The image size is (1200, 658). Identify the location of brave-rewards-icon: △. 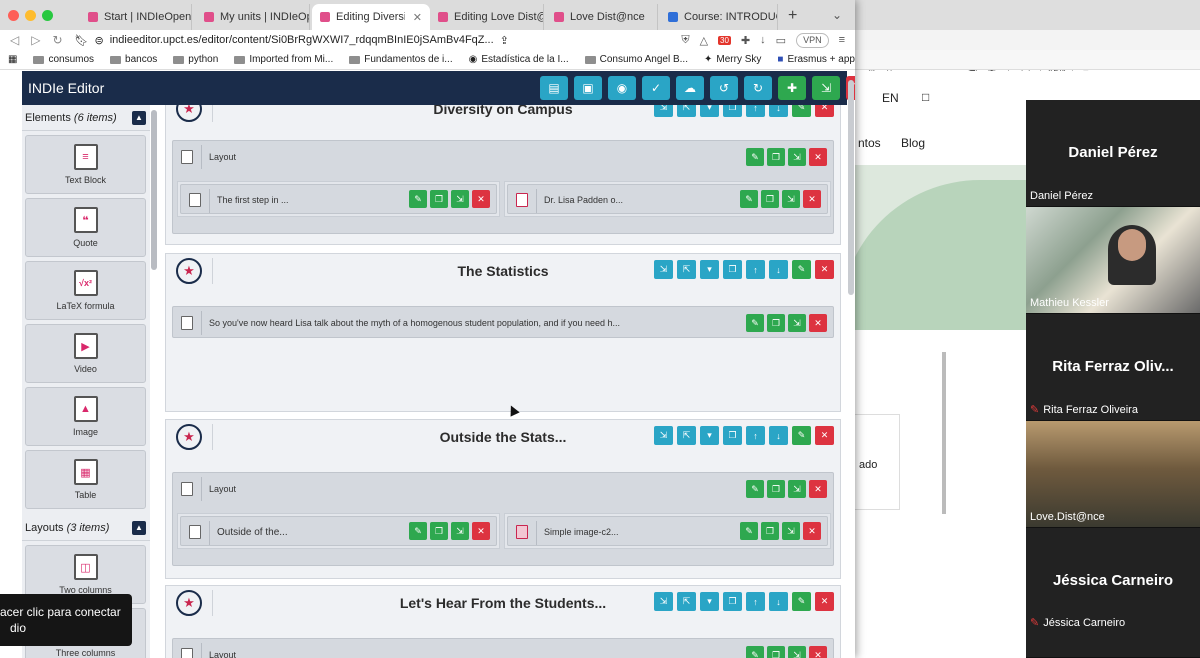
(704, 40).